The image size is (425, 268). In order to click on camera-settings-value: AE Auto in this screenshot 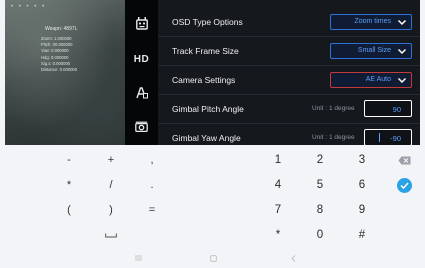, I will do `click(378, 79)`.